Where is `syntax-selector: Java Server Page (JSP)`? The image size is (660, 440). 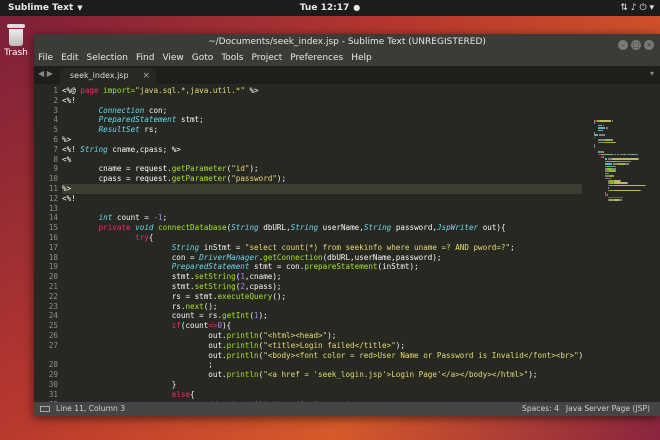 syntax-selector: Java Server Page (JSP) is located at coordinates (608, 409).